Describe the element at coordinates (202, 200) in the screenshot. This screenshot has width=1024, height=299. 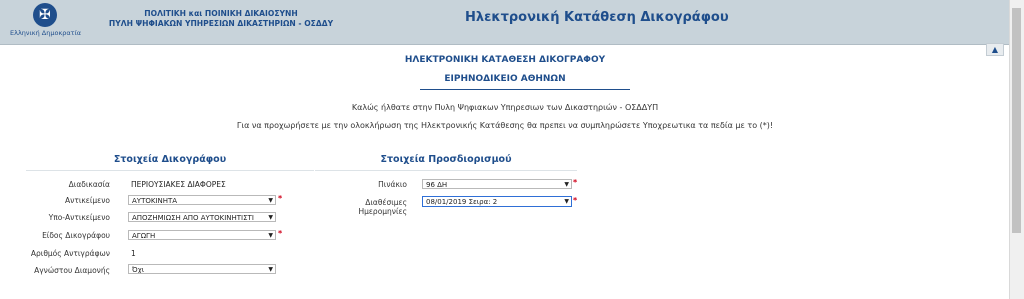
I see `subject-select: ΑΥΤΟΚΙΝΗΤΑ ▼` at that location.